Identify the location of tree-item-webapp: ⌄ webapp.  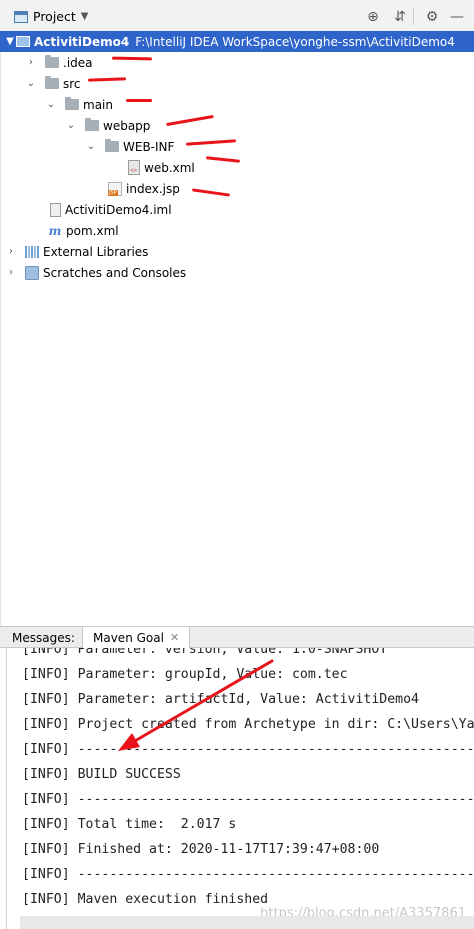
(75, 125).